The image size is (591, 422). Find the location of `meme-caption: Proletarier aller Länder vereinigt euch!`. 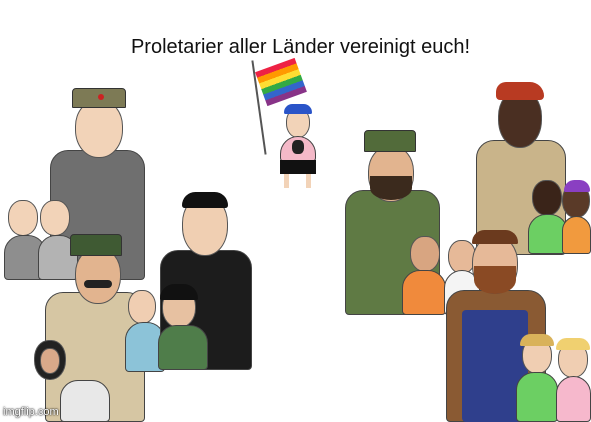

meme-caption: Proletarier aller Länder vereinigt euch! is located at coordinates (300, 47).